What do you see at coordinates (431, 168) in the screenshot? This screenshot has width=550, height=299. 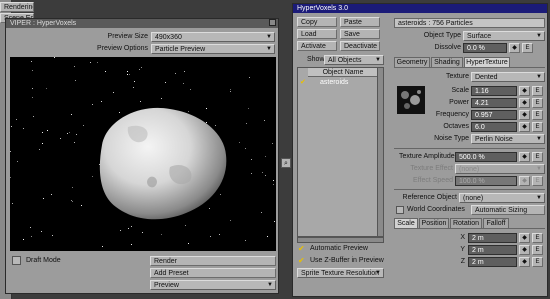 I see `texture-effect-label: Texture Effect` at bounding box center [431, 168].